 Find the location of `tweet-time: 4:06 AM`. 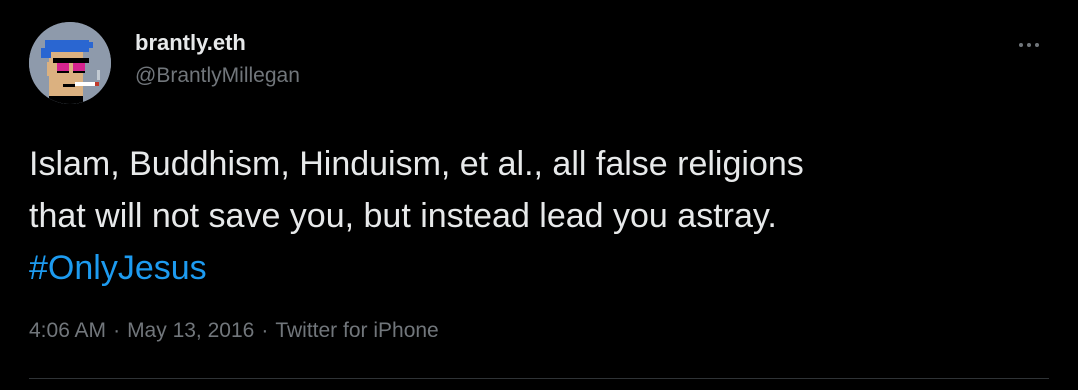

tweet-time: 4:06 AM is located at coordinates (67, 330).